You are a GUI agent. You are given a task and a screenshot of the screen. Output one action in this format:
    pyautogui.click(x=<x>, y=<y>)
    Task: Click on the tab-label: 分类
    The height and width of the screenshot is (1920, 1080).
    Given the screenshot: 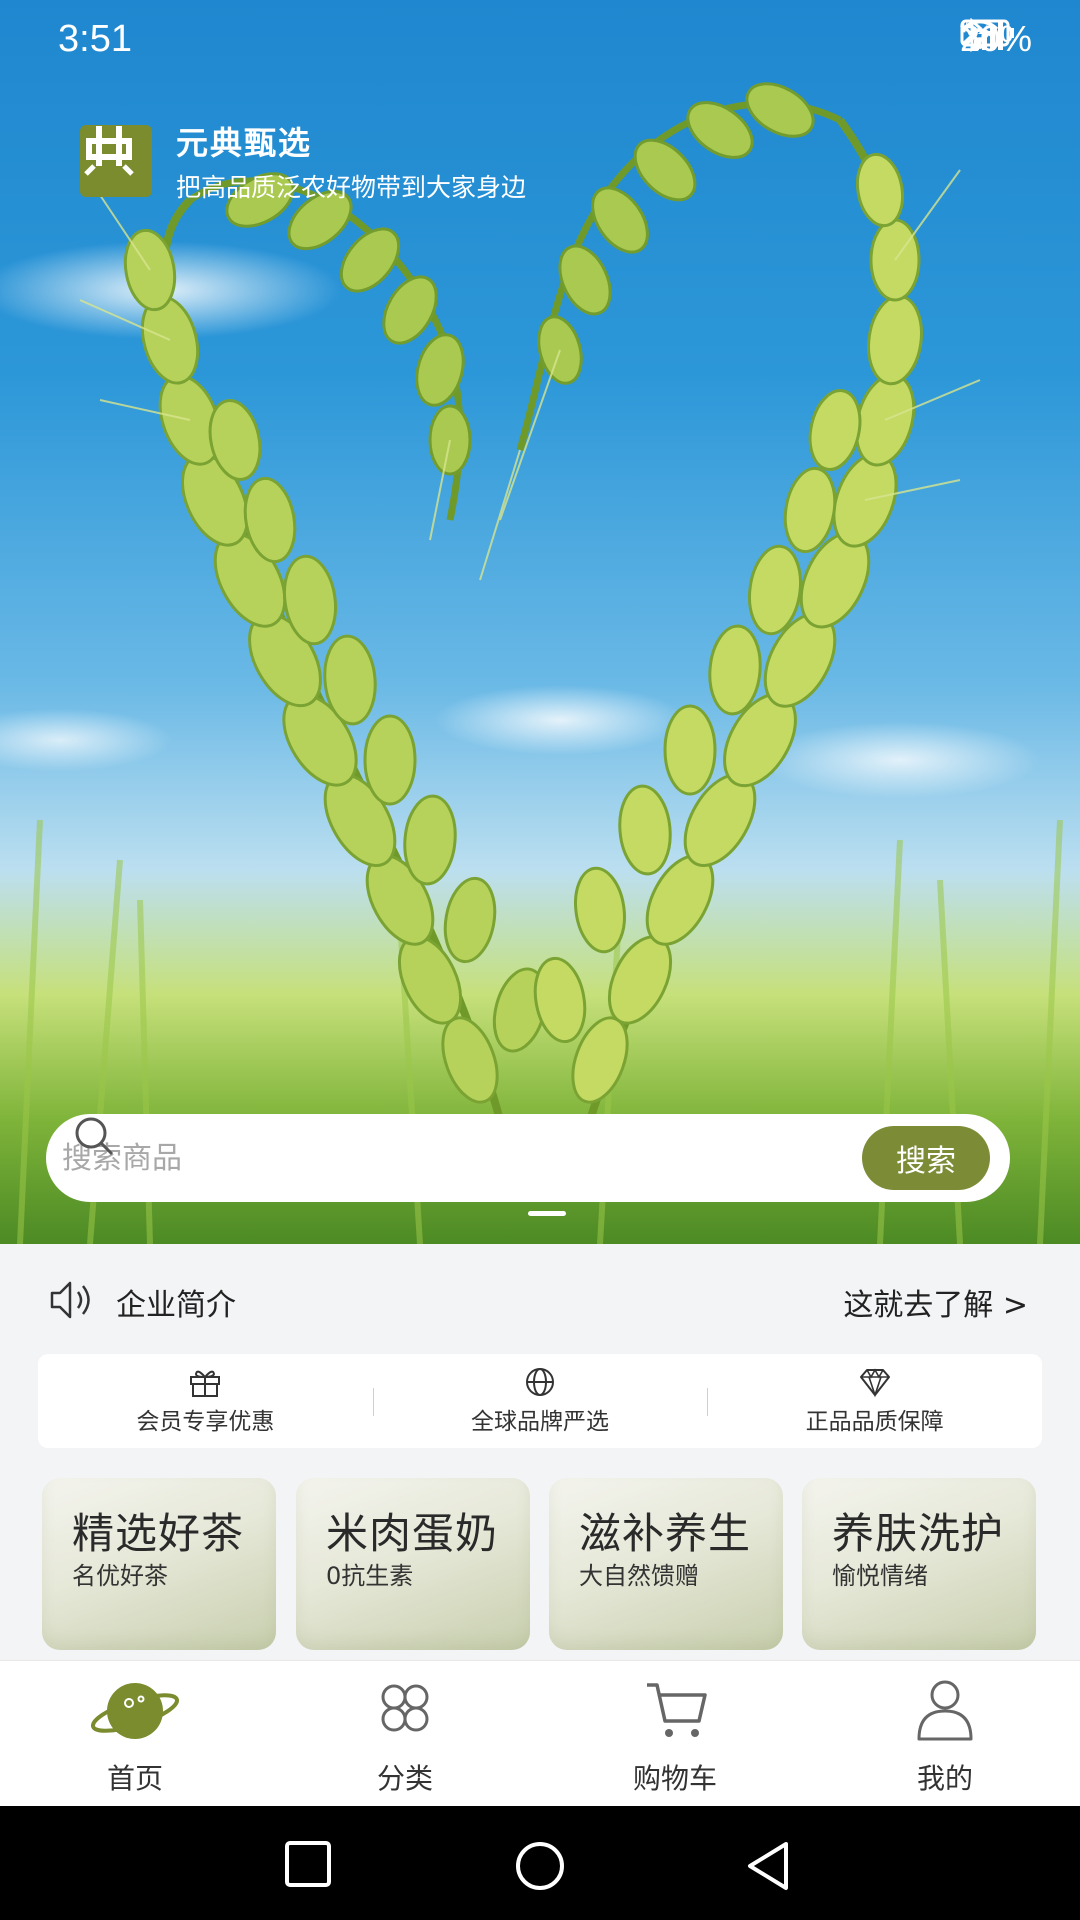 What is the action you would take?
    pyautogui.click(x=404, y=1778)
    